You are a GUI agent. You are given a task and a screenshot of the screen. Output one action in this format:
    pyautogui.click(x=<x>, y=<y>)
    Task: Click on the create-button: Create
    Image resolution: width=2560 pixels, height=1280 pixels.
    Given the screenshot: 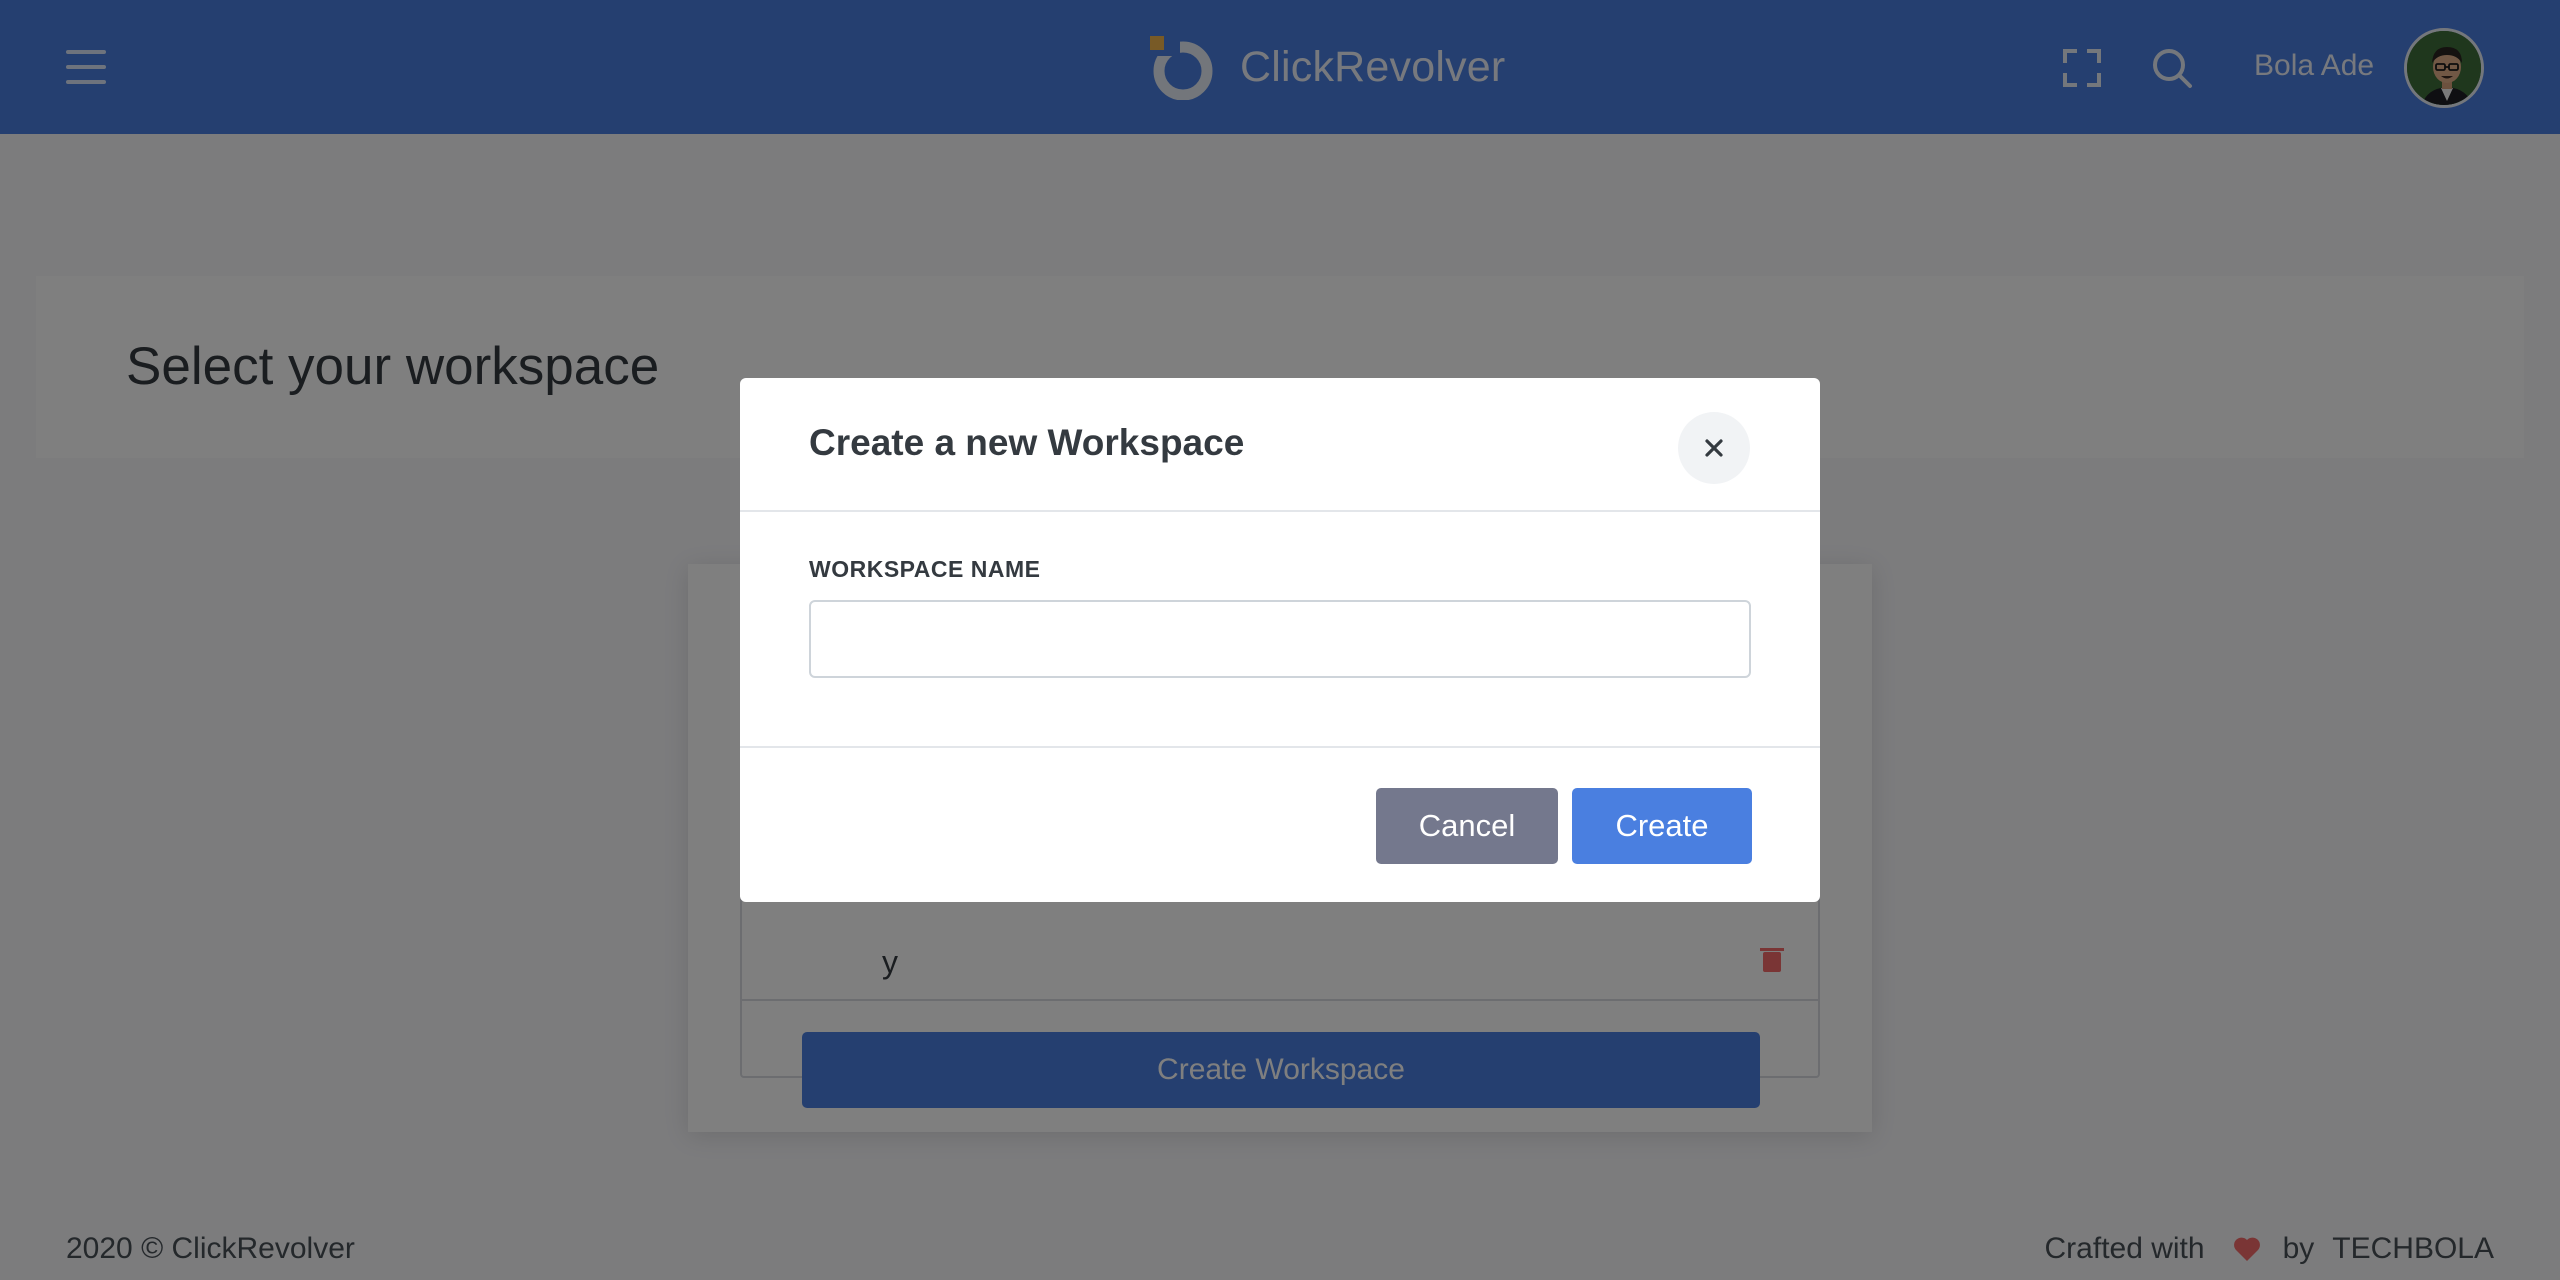 What is the action you would take?
    pyautogui.click(x=1662, y=826)
    